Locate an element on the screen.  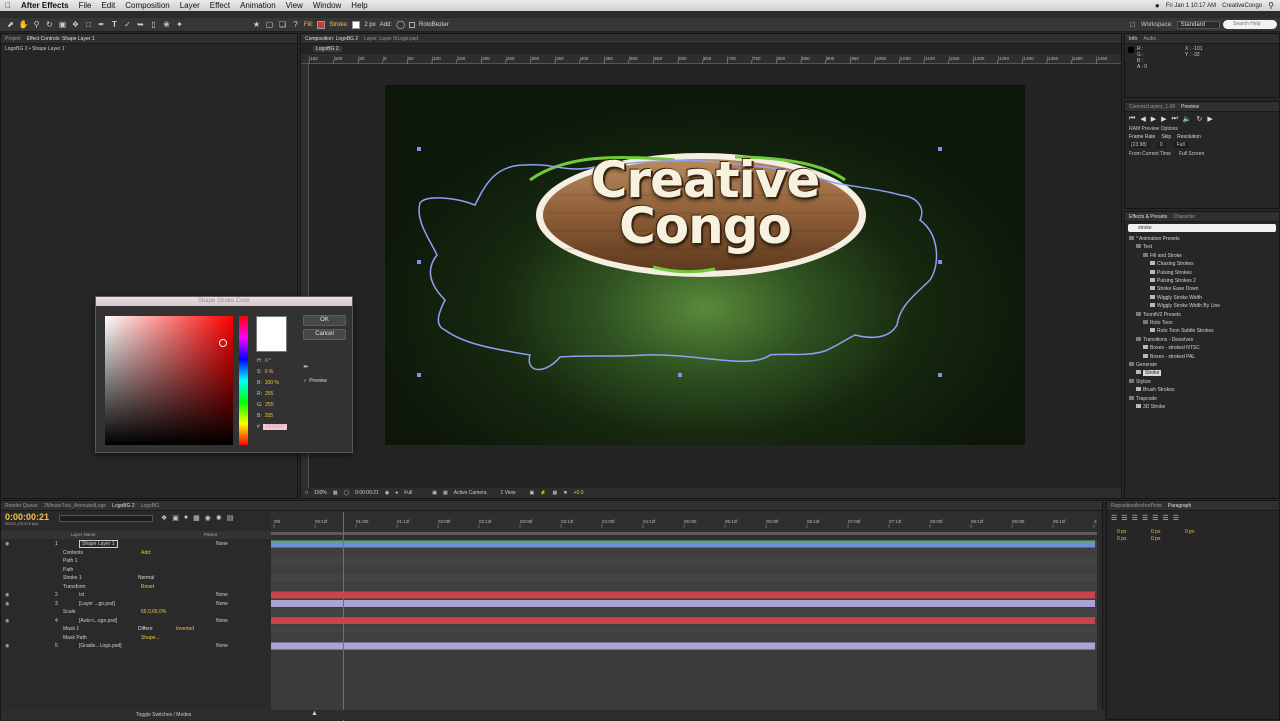
rotobezier-checkbox is located at coordinates (412, 24).